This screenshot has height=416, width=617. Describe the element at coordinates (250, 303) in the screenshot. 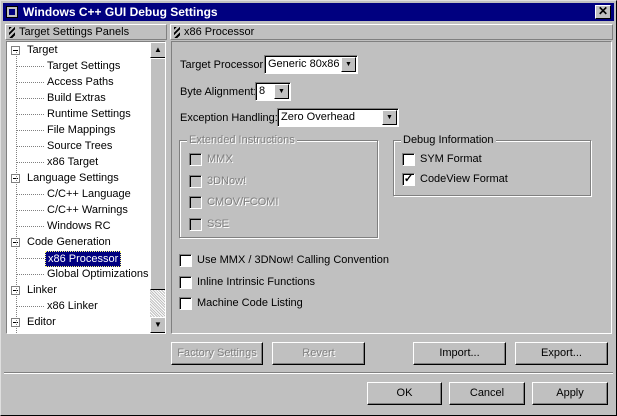

I see `machine-code-listing-label: Machine Code Listing` at that location.